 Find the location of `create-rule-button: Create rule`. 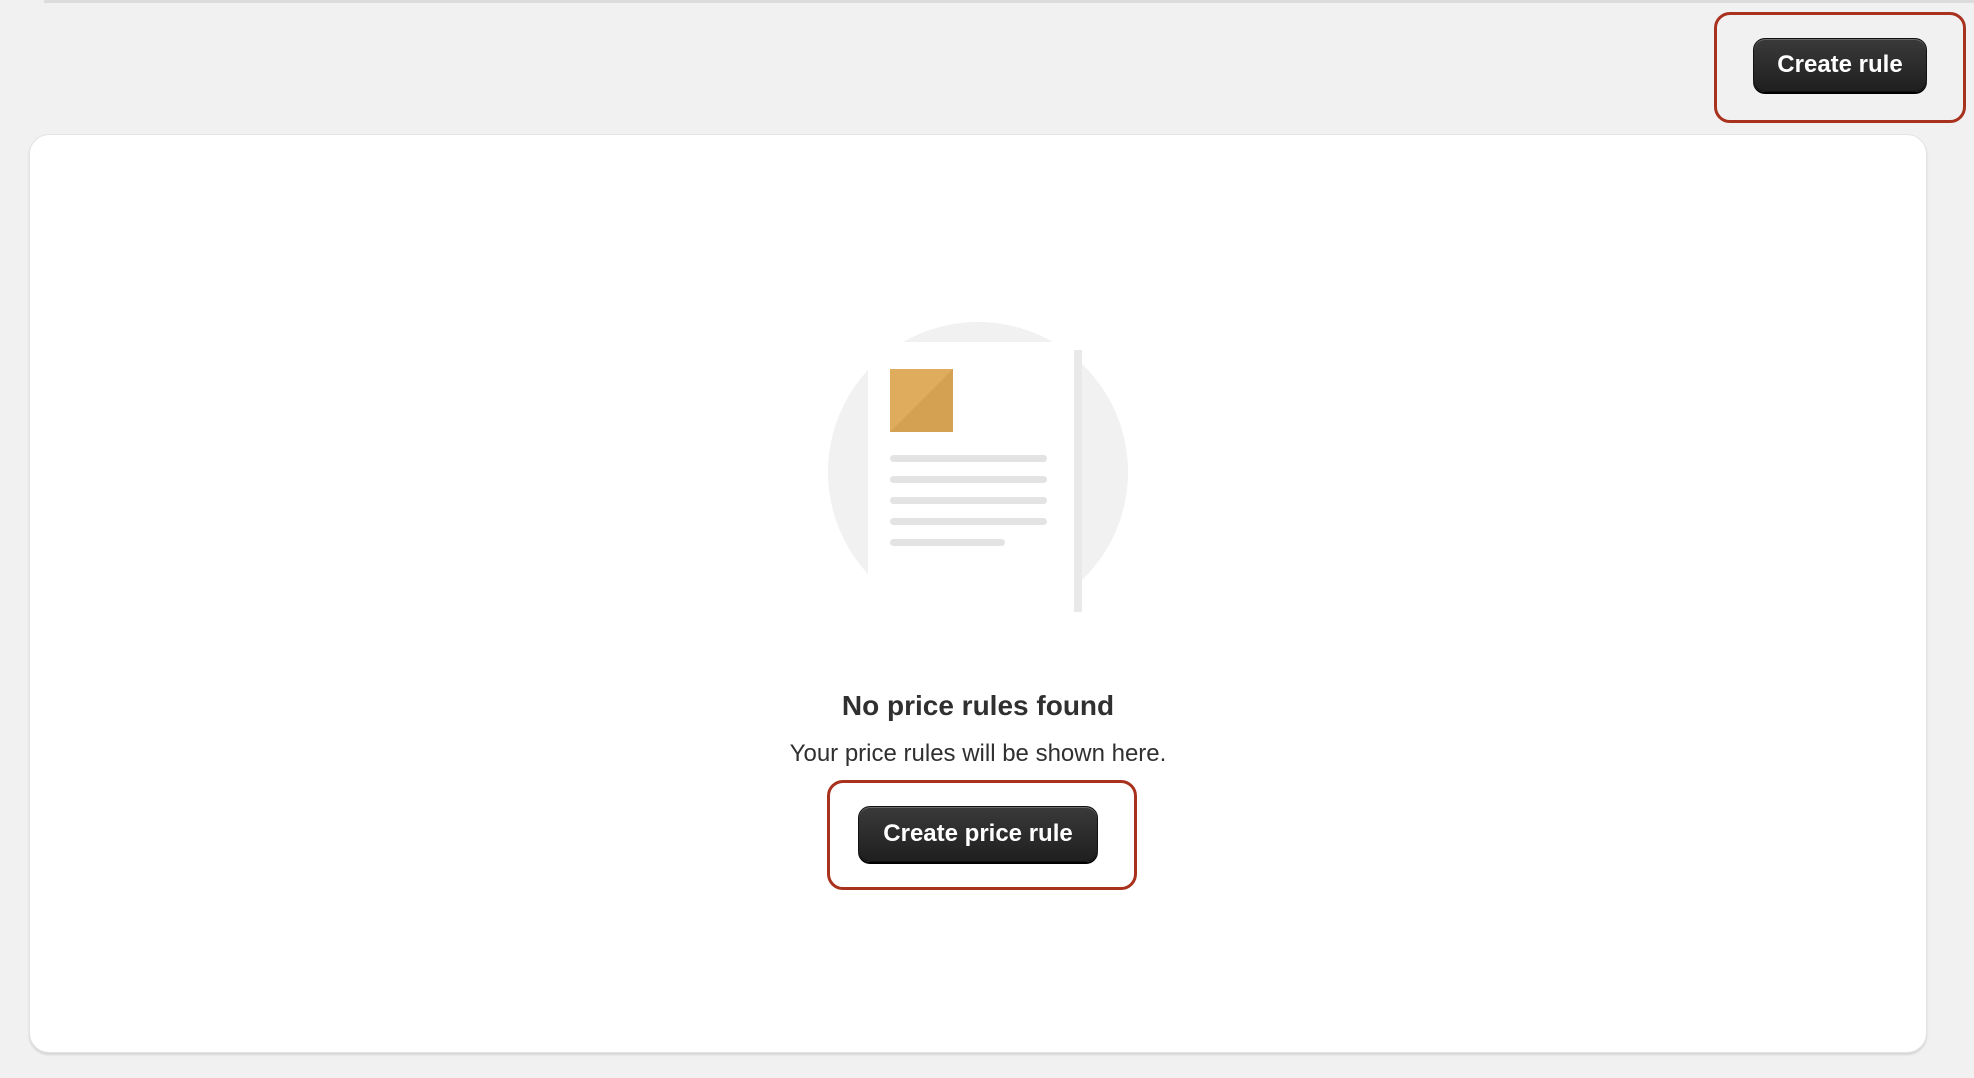

create-rule-button: Create rule is located at coordinates (1840, 65).